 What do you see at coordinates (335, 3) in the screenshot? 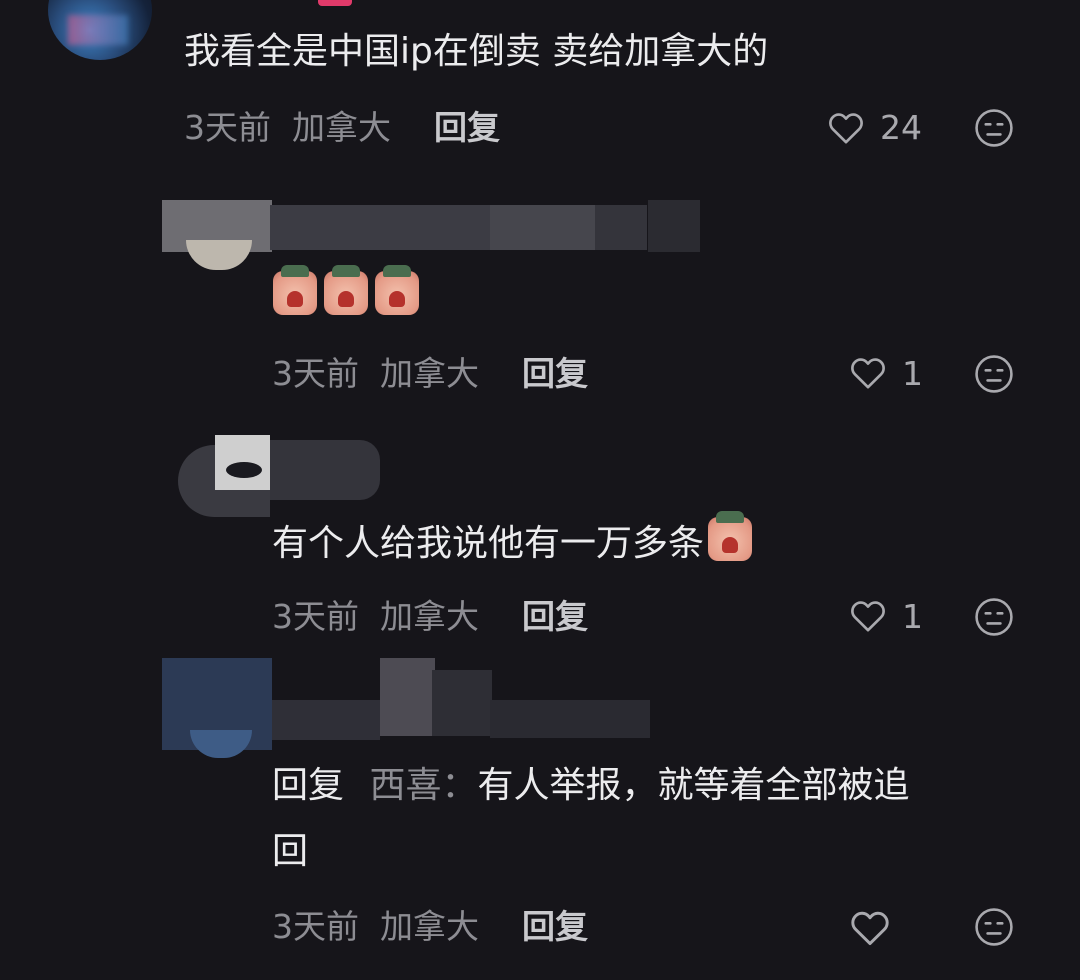
I see `username-decoration` at bounding box center [335, 3].